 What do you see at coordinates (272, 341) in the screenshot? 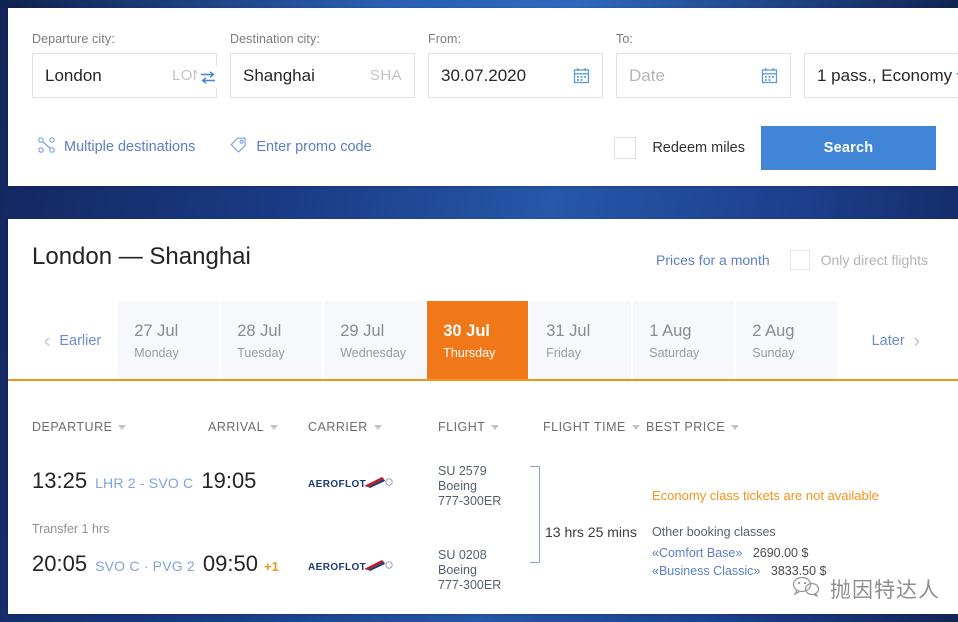
I see `date-tab-28-jul: 28 Jul Tuesday` at bounding box center [272, 341].